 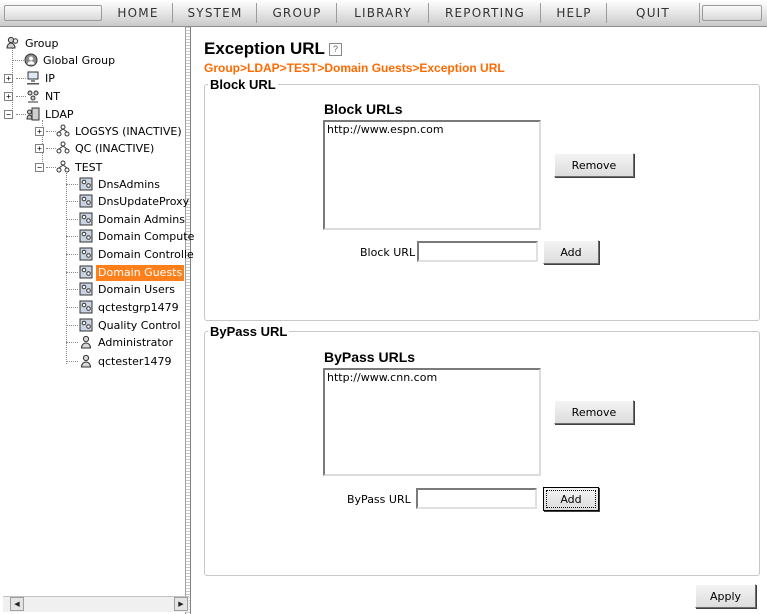 I want to click on expand-toggle-ip: +, so click(x=8, y=78).